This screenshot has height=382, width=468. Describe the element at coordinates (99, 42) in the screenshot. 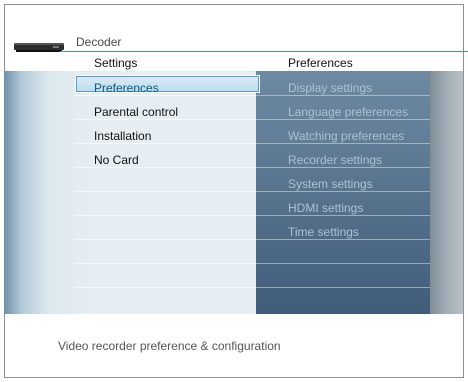

I see `page-title: Decoder` at that location.